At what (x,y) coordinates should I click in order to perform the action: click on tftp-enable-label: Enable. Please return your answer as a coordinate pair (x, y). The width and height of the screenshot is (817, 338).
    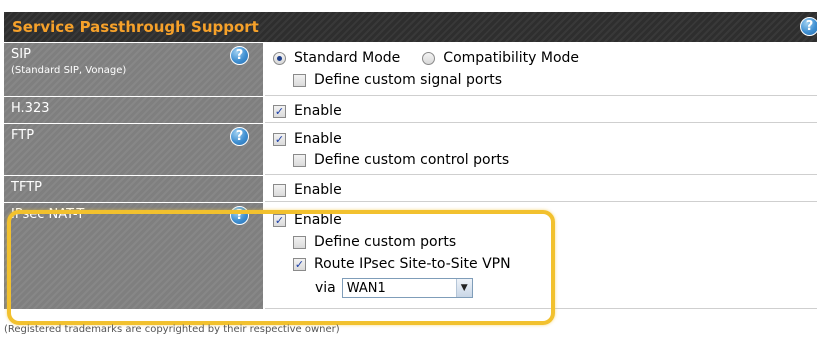
    Looking at the image, I should click on (318, 190).